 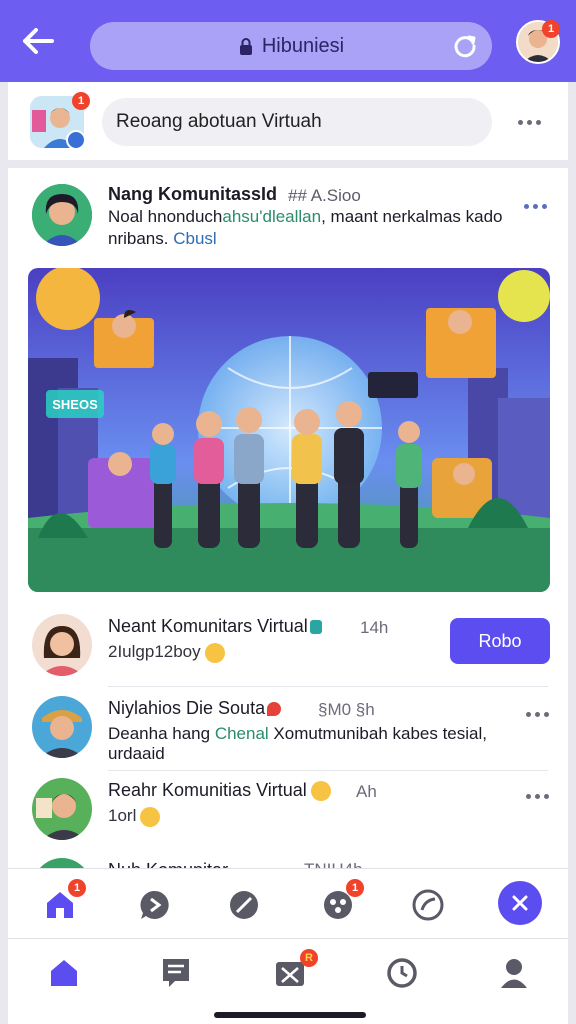 What do you see at coordinates (81, 101) in the screenshot?
I see `composer-badge: 1` at bounding box center [81, 101].